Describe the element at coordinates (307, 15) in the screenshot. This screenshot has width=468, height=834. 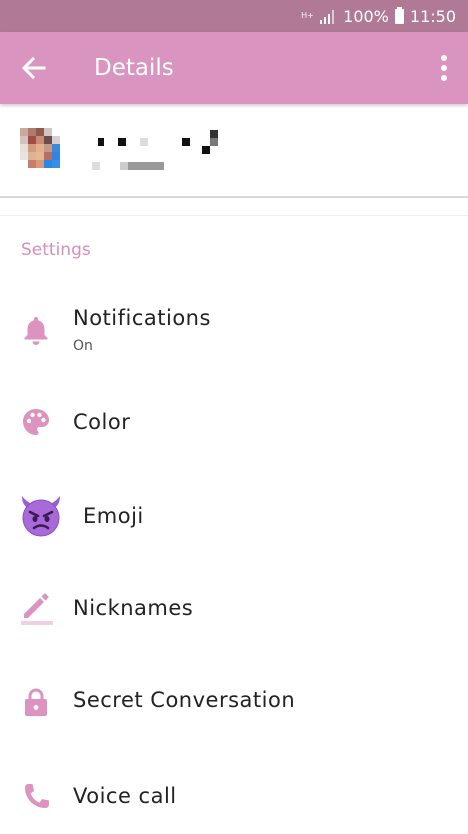
I see `network-type-icon: H+` at that location.